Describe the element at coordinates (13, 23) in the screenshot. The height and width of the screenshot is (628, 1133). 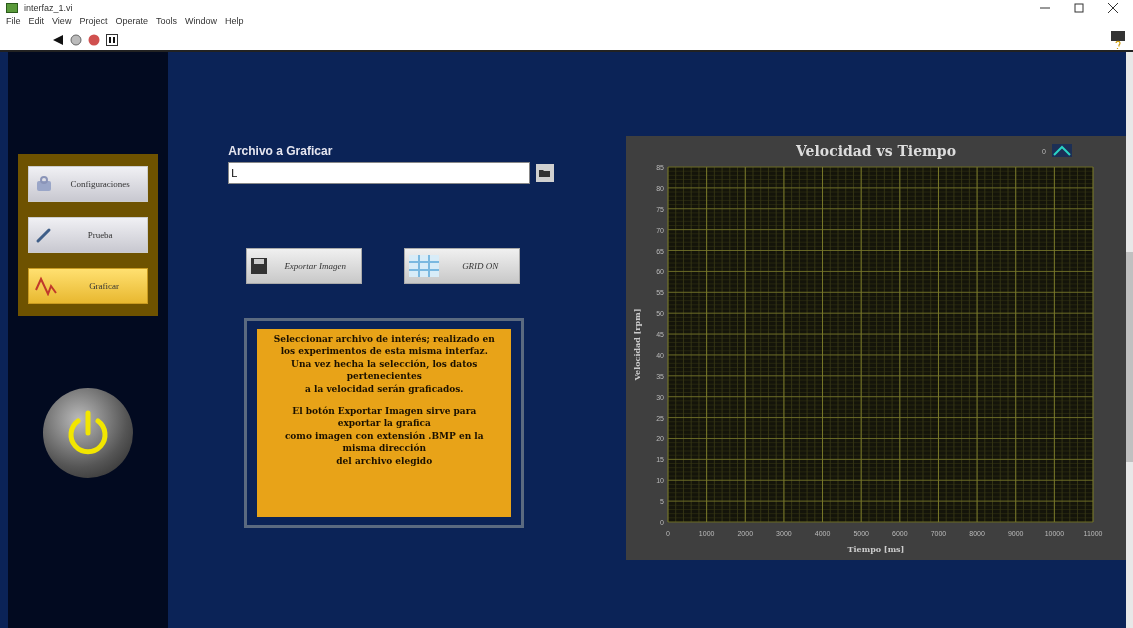
I see `menu-item: File` at that location.